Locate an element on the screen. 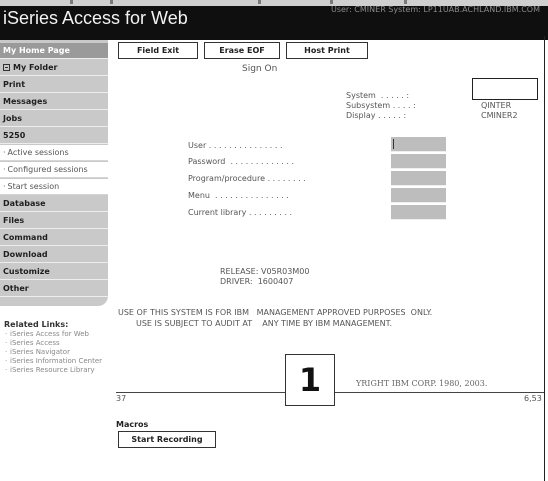 The width and height of the screenshot is (548, 481). sidebar-item-label: Download is located at coordinates (25, 254).